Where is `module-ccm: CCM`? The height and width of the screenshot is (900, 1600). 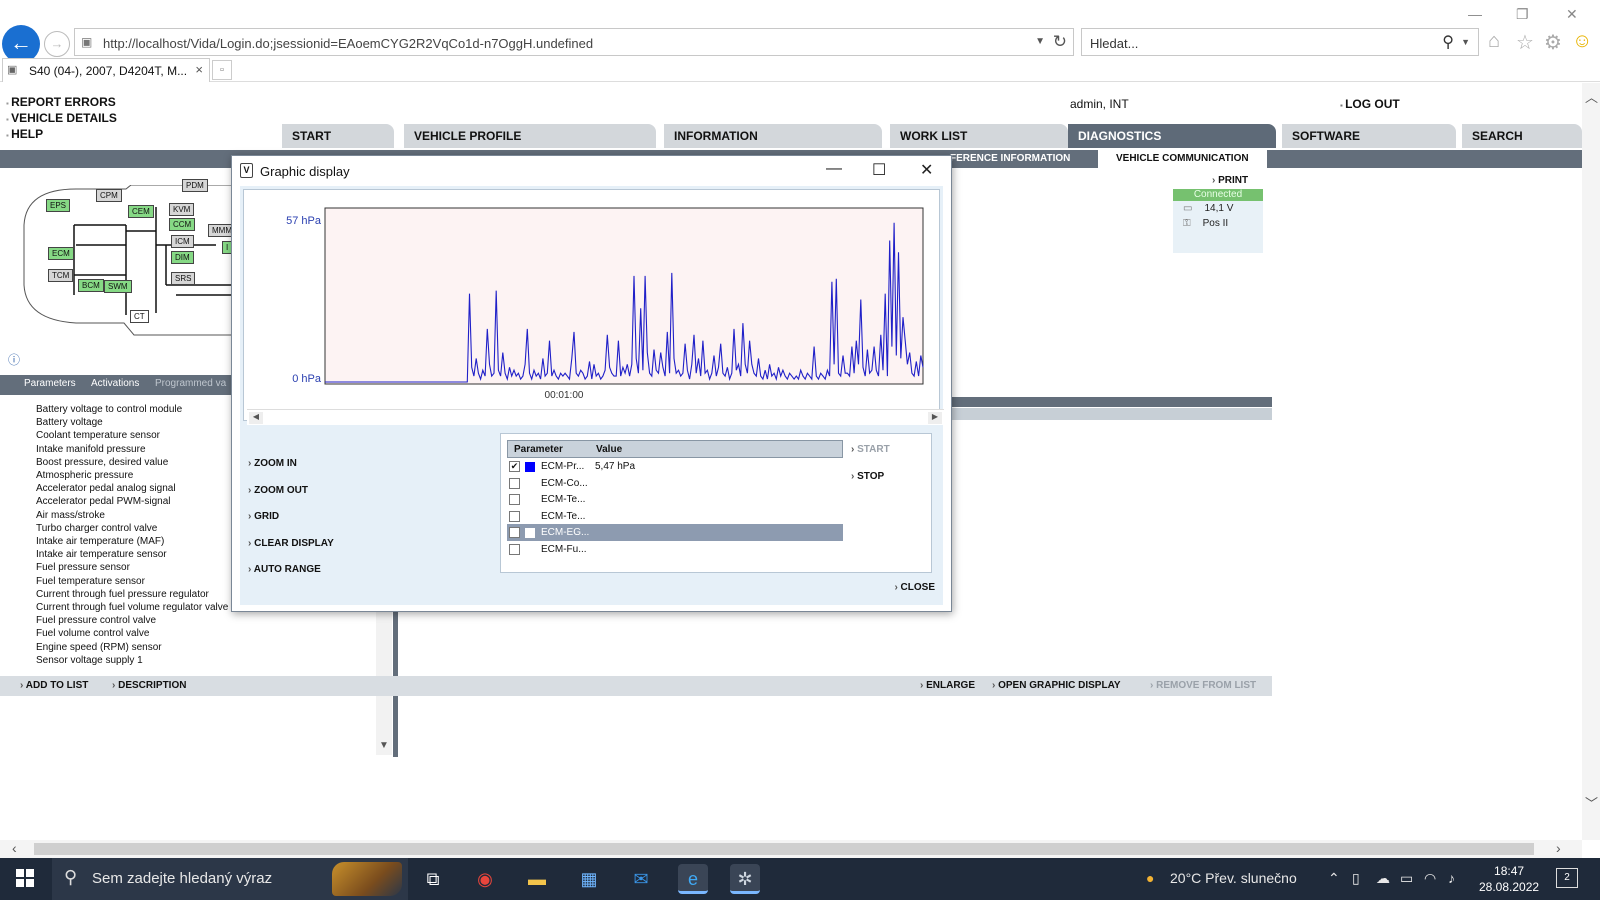 module-ccm: CCM is located at coordinates (182, 224).